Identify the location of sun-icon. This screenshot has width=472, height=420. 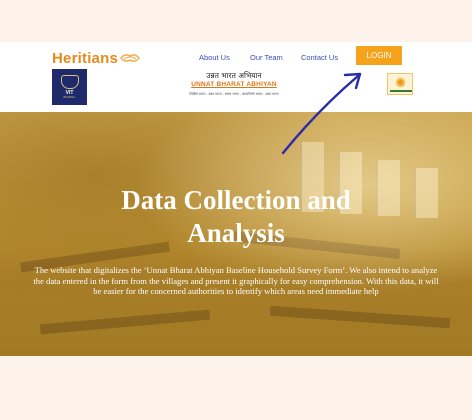
(400, 82).